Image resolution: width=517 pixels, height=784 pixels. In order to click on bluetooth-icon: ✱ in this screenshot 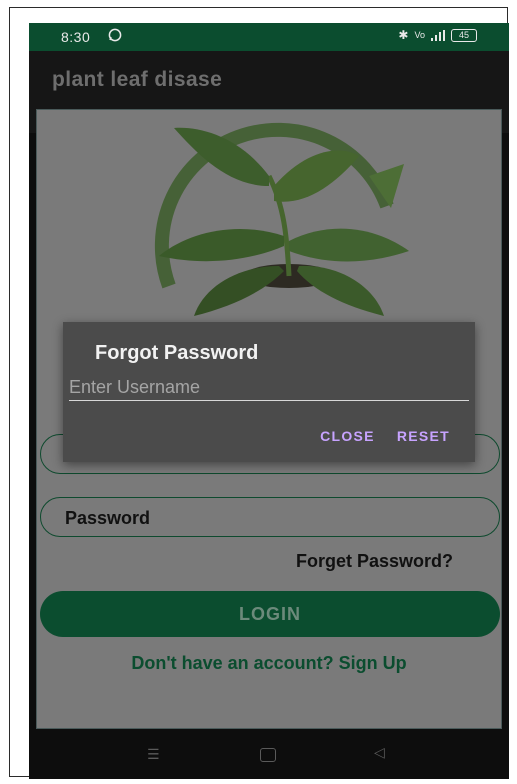, I will do `click(403, 35)`.